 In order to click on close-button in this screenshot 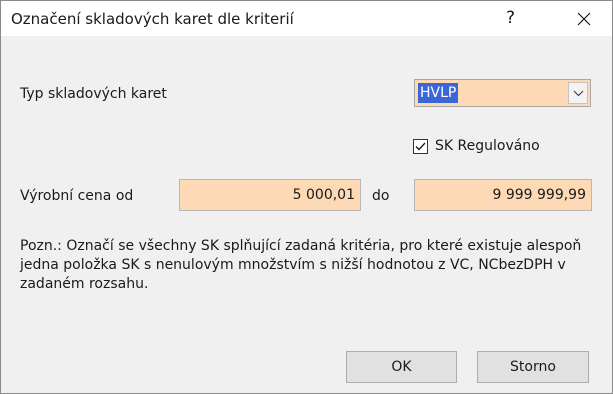, I will do `click(584, 18)`.